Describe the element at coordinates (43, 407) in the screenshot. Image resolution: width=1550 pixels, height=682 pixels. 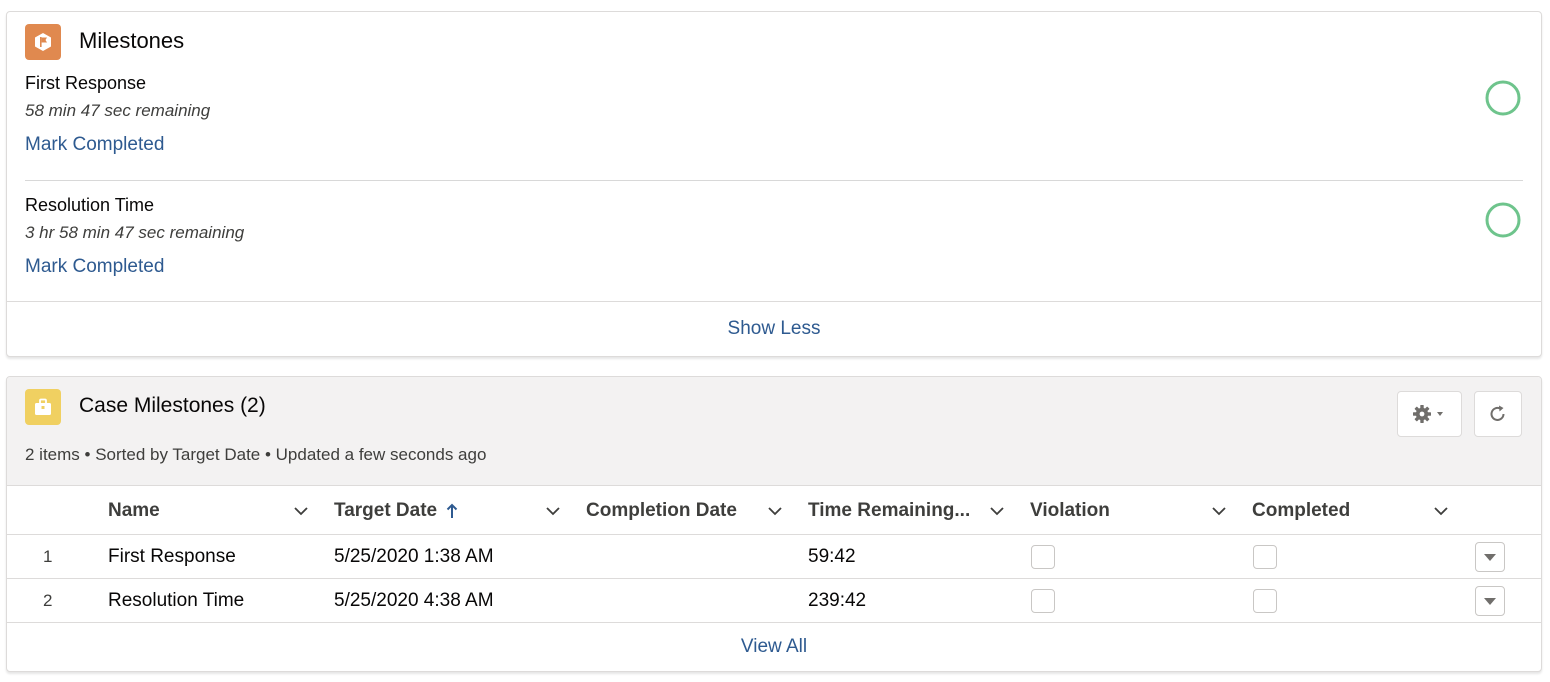
I see `briefcase-icon` at that location.